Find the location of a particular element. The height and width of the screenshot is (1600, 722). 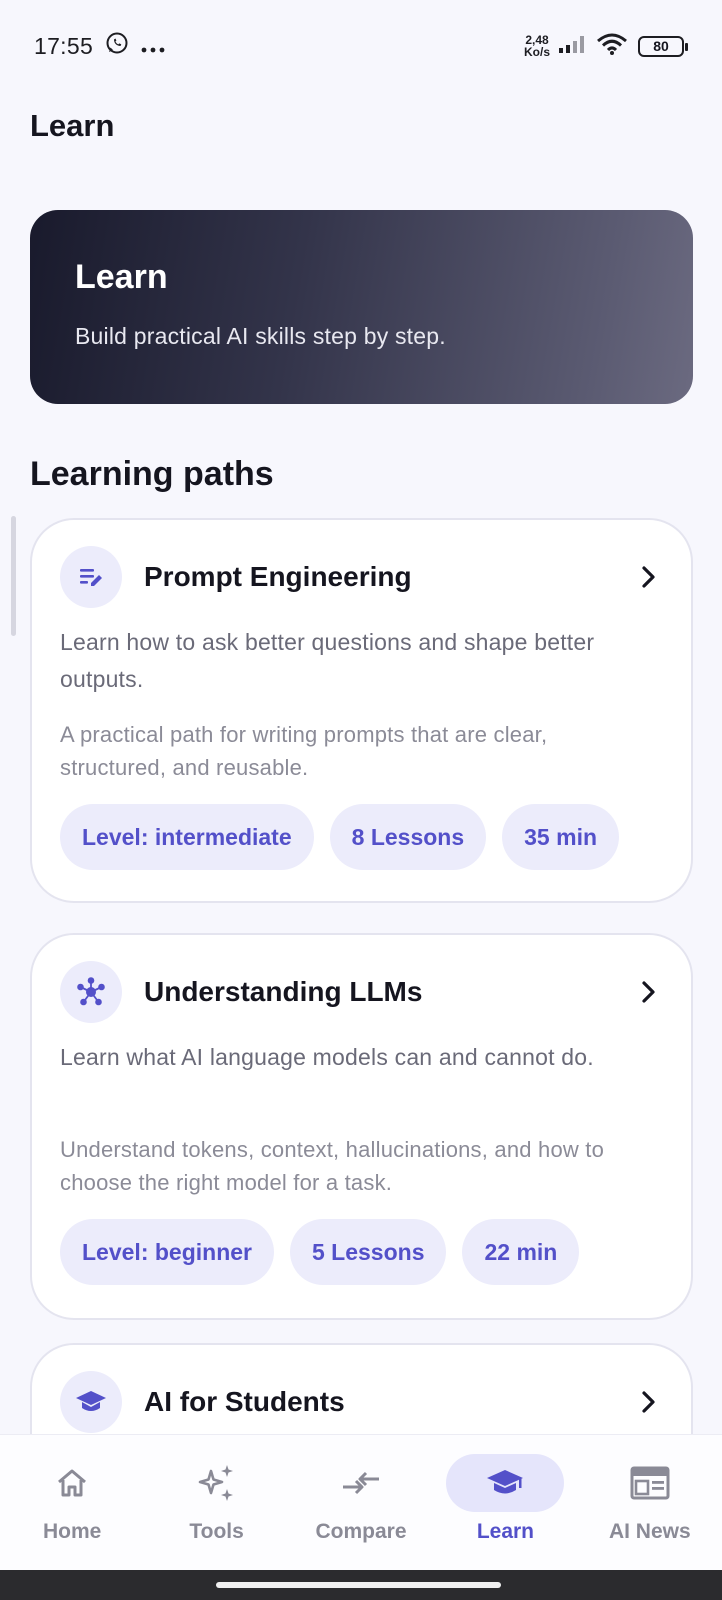

sparkles-icon is located at coordinates (217, 1483).